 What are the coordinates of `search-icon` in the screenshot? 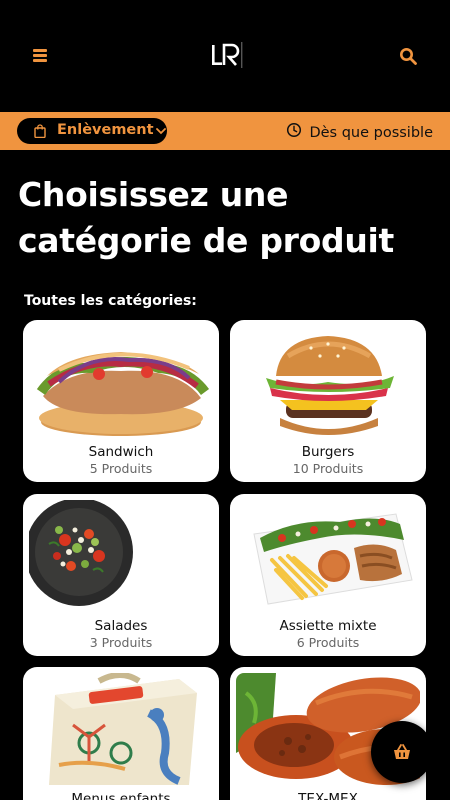 It's located at (408, 56).